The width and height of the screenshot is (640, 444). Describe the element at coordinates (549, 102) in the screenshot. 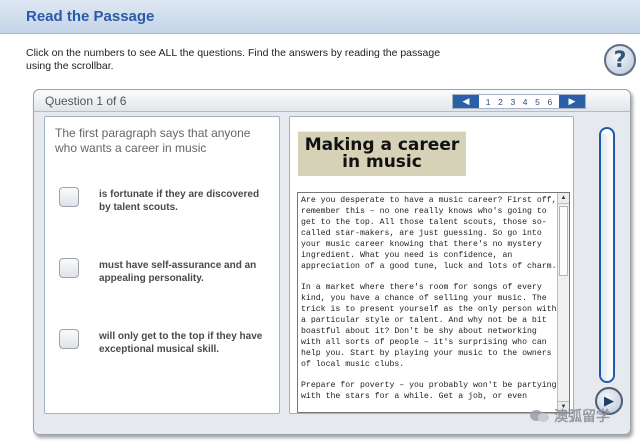

I see `question-number-6: 6` at that location.